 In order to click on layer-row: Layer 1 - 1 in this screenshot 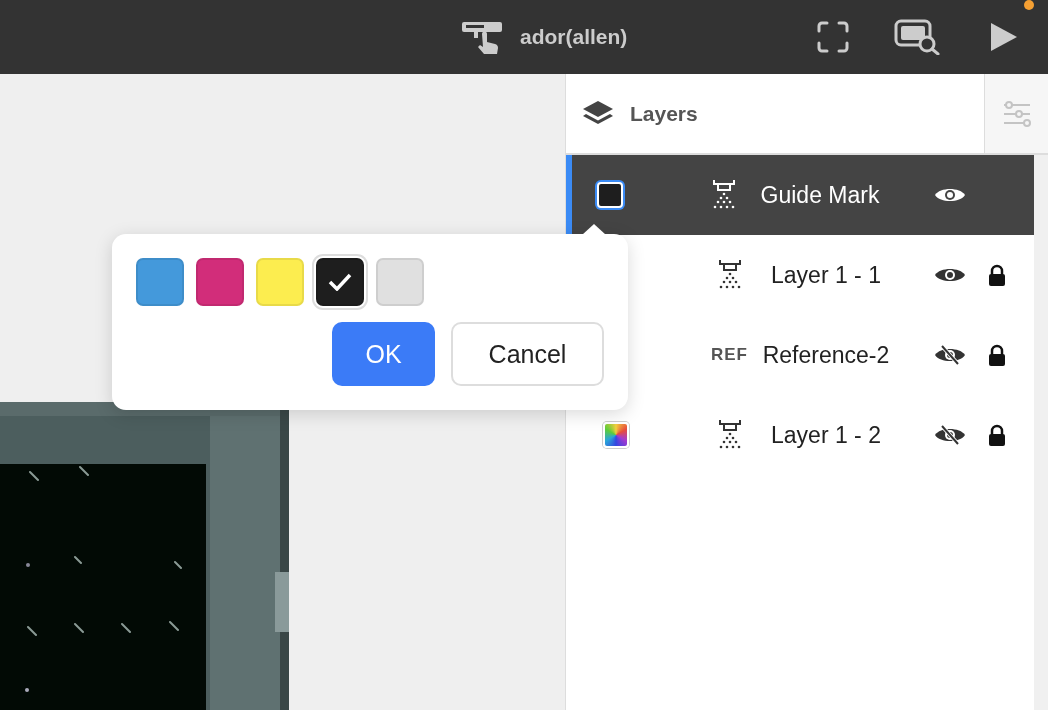, I will do `click(800, 275)`.